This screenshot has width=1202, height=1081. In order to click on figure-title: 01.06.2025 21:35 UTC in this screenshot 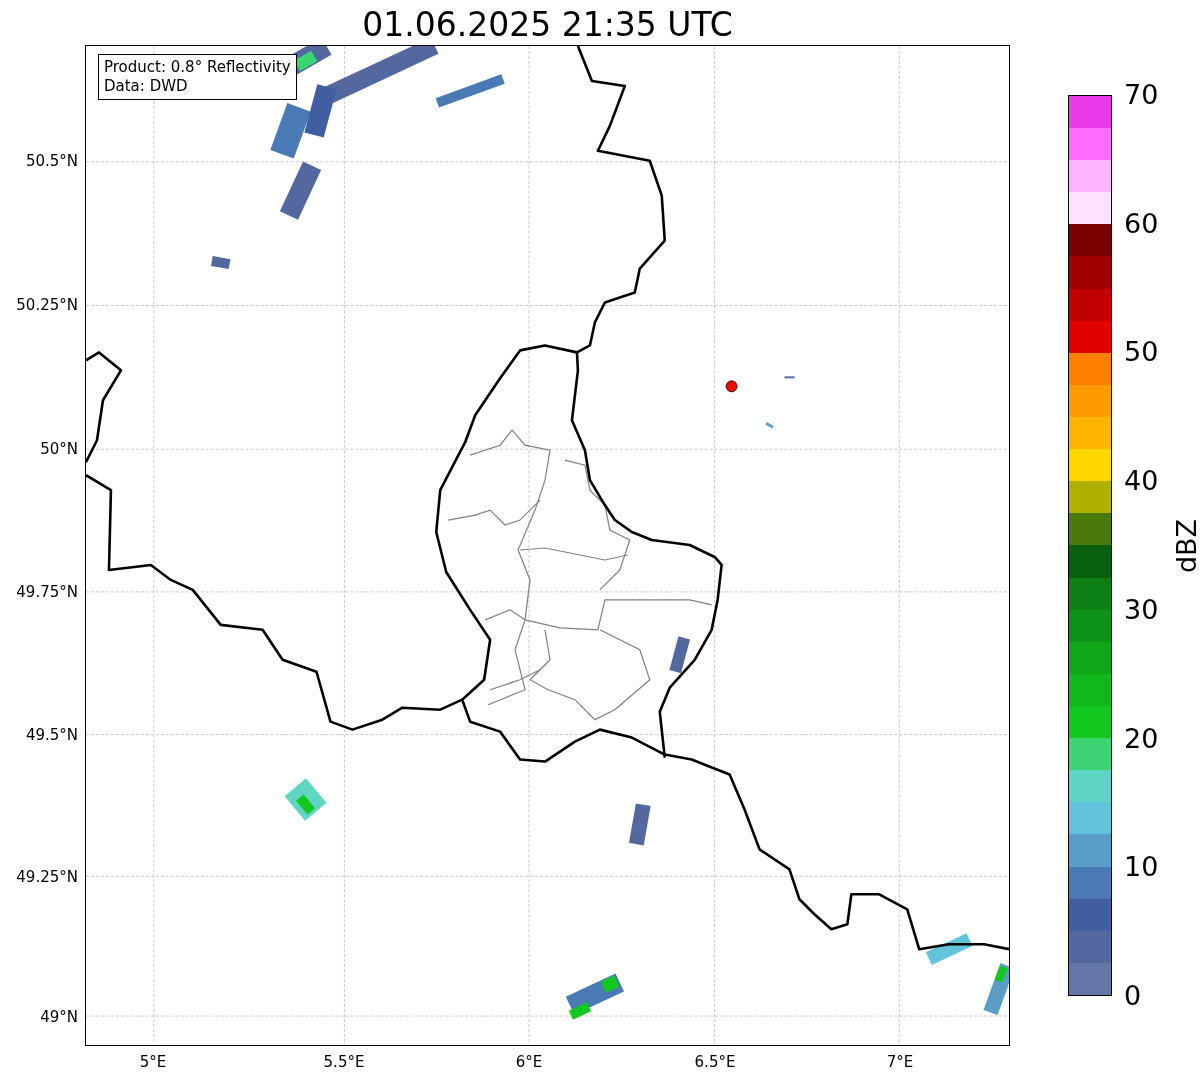, I will do `click(547, 25)`.